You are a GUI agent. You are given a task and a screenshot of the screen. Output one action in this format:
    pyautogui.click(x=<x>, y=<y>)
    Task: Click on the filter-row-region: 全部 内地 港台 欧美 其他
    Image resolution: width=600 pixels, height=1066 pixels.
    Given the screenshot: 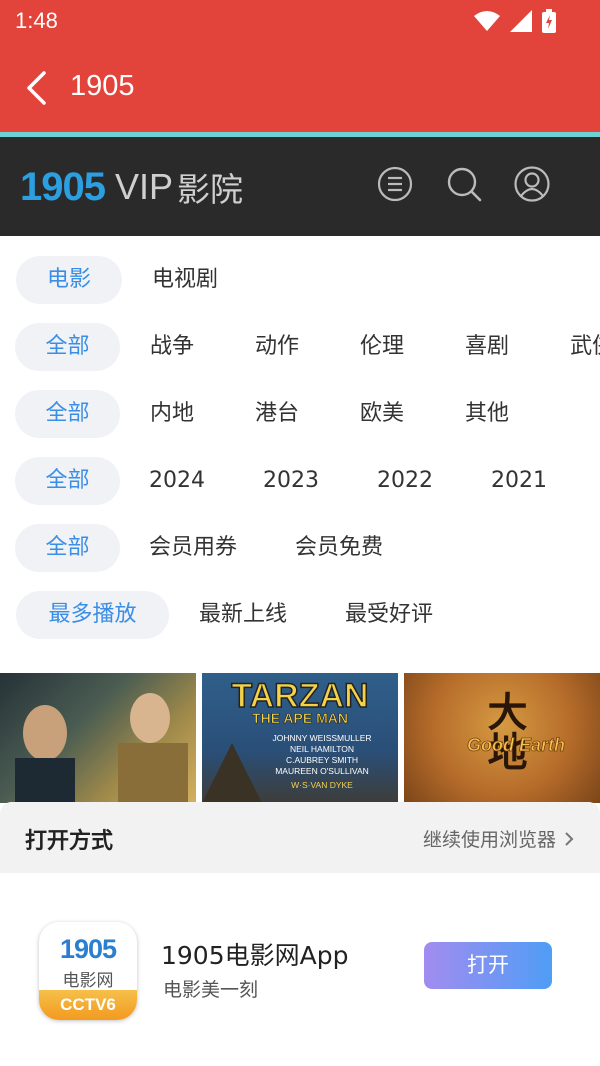 What is the action you would take?
    pyautogui.click(x=262, y=414)
    